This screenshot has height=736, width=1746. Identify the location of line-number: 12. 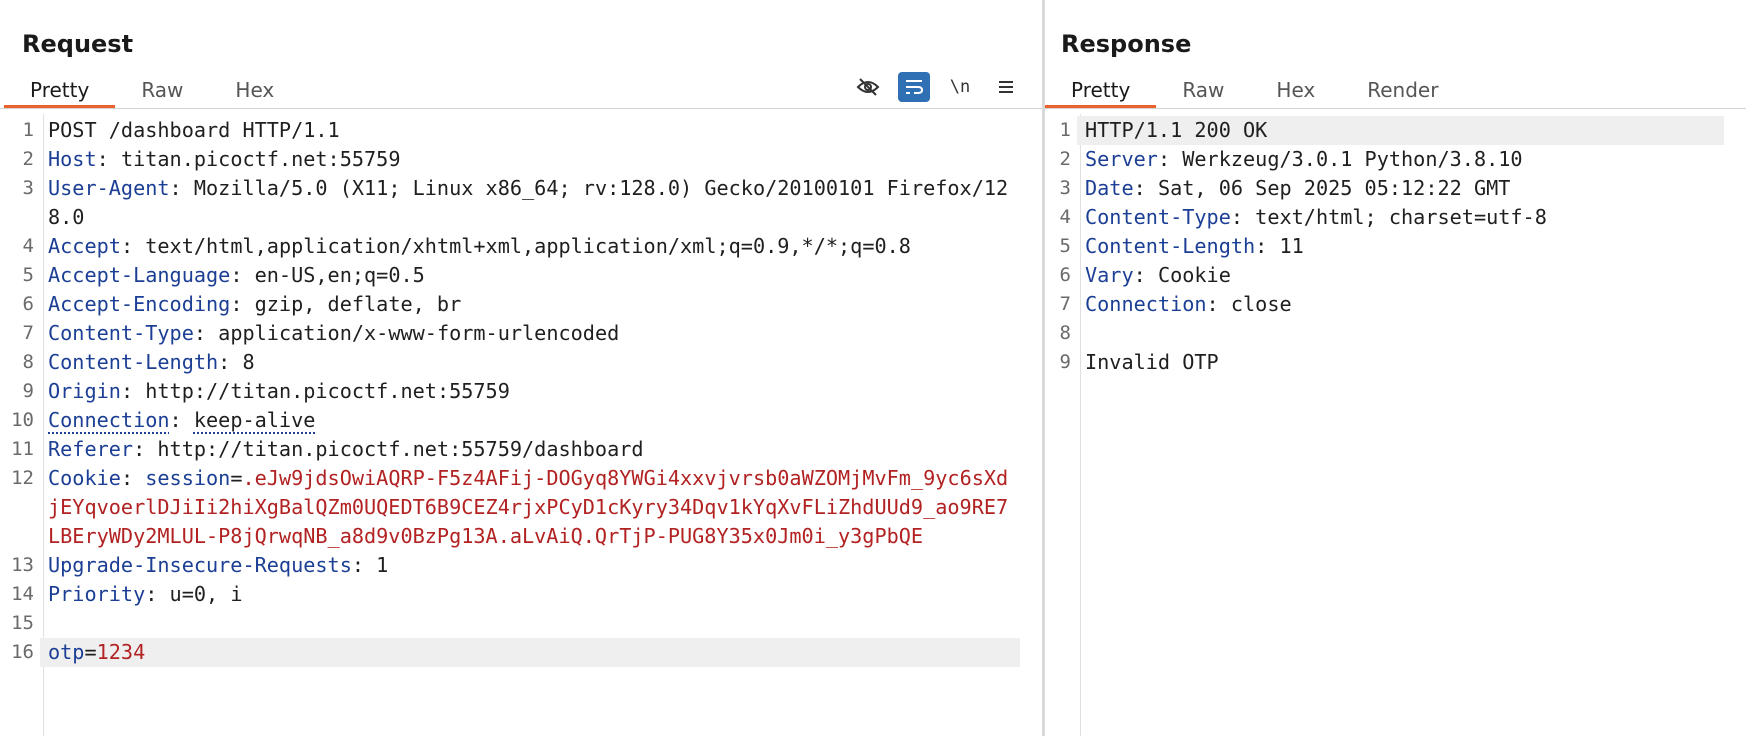
(22, 478).